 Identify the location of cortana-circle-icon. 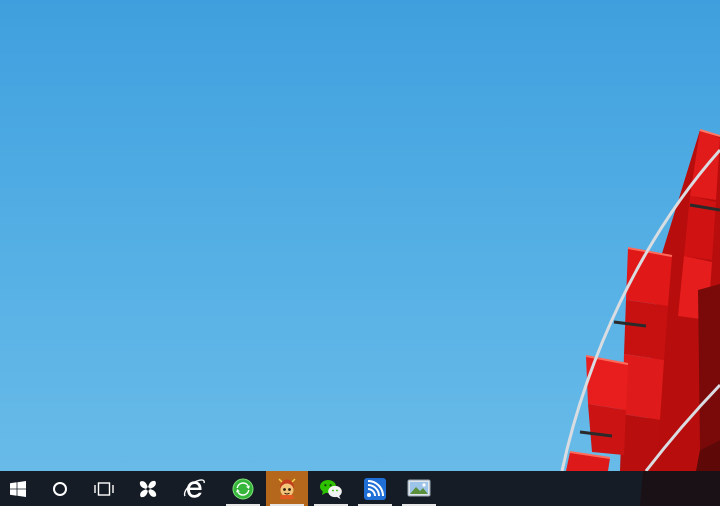
(60, 488).